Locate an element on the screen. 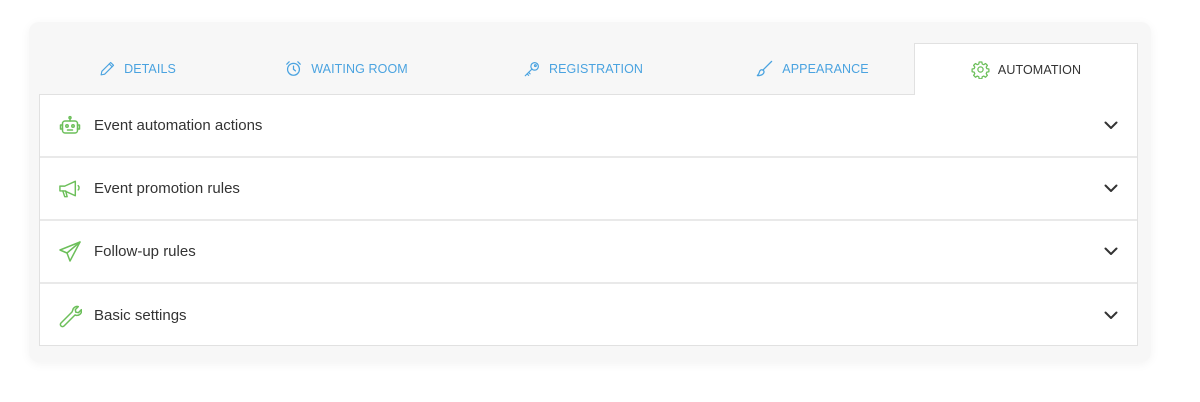 The image size is (1200, 402). section-label: Event automation actions is located at coordinates (178, 125).